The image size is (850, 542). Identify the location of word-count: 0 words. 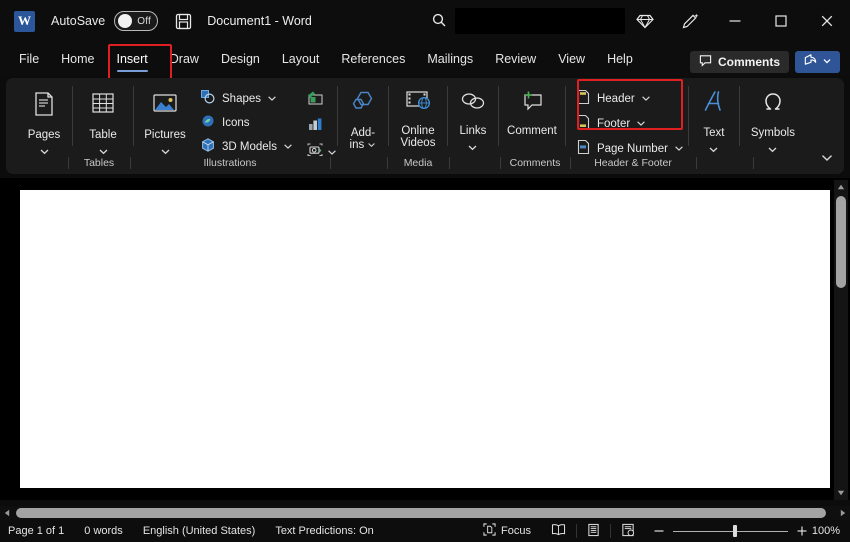
(103, 531).